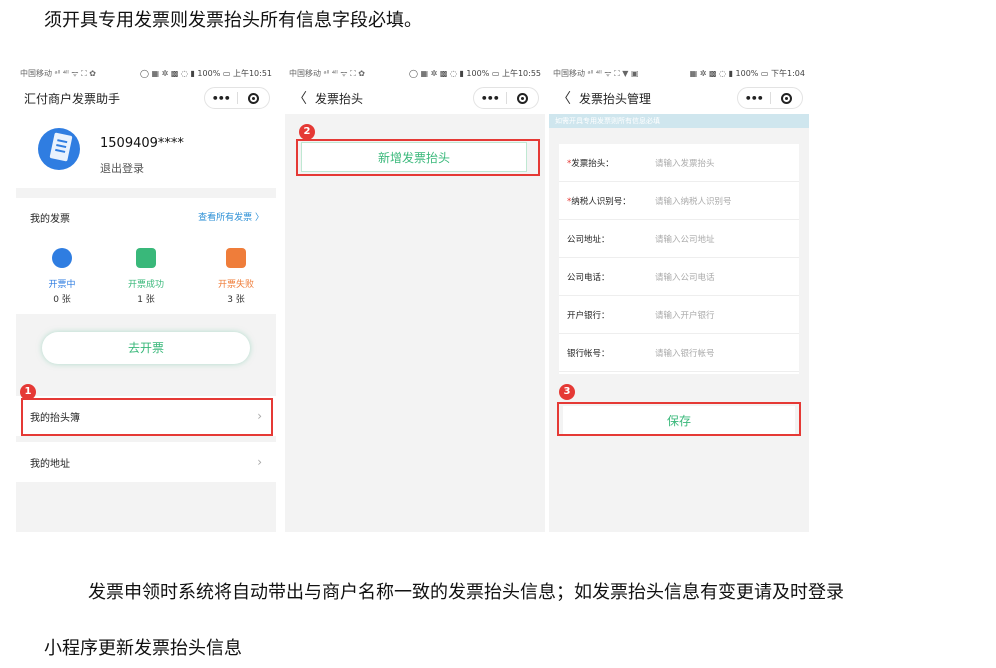 Image resolution: width=996 pixels, height=668 pixels. What do you see at coordinates (685, 353) in the screenshot?
I see `field-placeholder: 请输入银行帐号` at bounding box center [685, 353].